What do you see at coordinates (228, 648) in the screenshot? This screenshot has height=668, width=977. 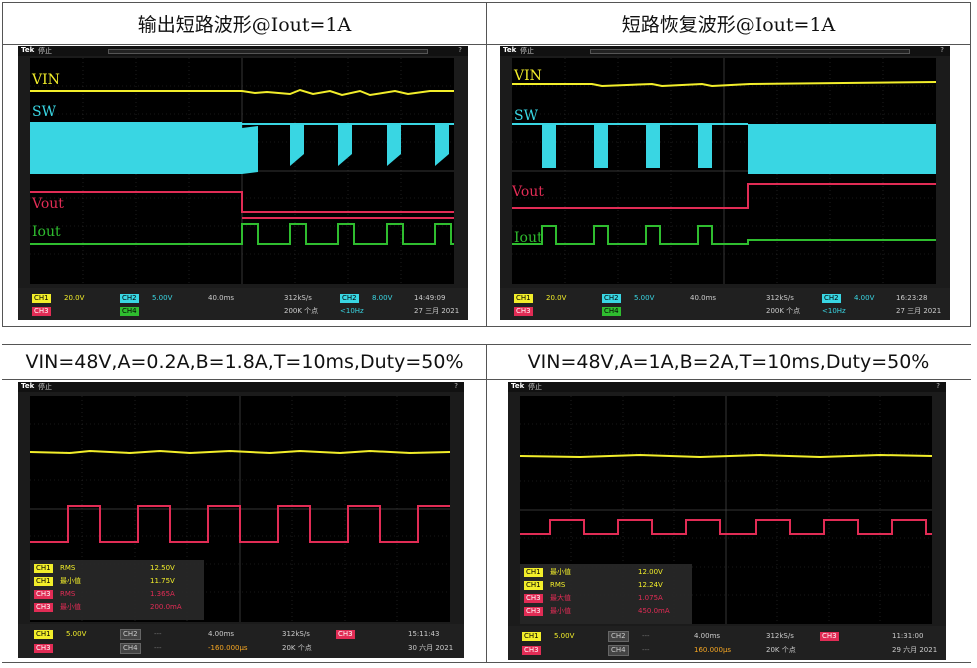 I see `horizontal-offset: -160.000µs` at bounding box center [228, 648].